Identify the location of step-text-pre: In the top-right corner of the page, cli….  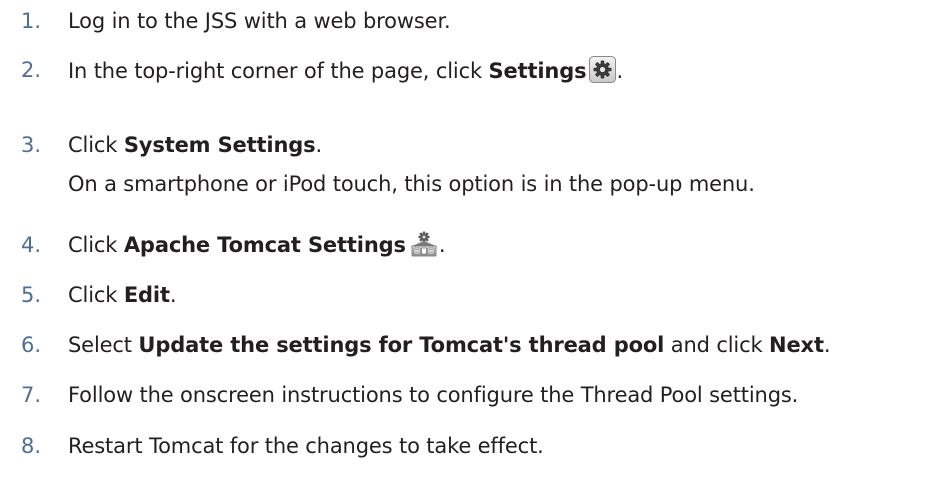
(278, 71).